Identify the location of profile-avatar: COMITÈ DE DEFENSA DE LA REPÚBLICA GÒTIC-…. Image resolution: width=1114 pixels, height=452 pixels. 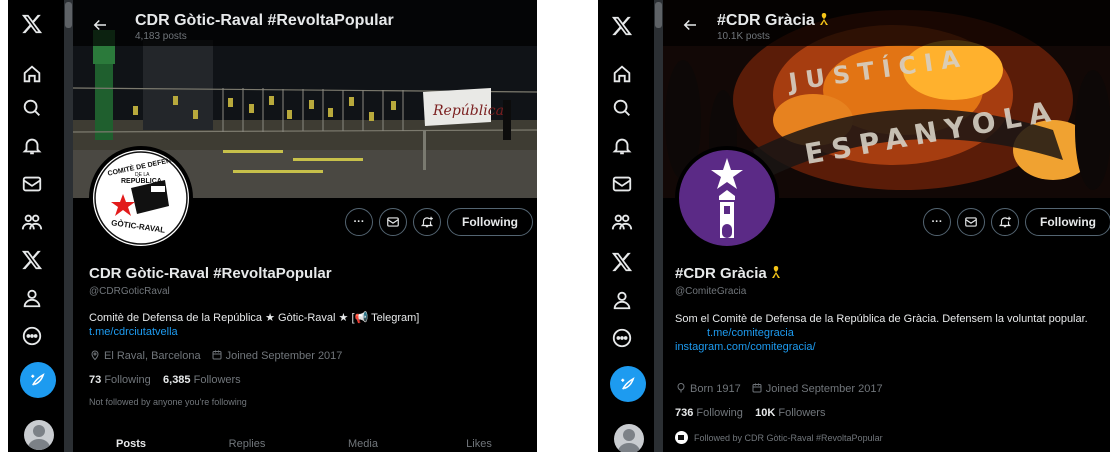
(141, 198).